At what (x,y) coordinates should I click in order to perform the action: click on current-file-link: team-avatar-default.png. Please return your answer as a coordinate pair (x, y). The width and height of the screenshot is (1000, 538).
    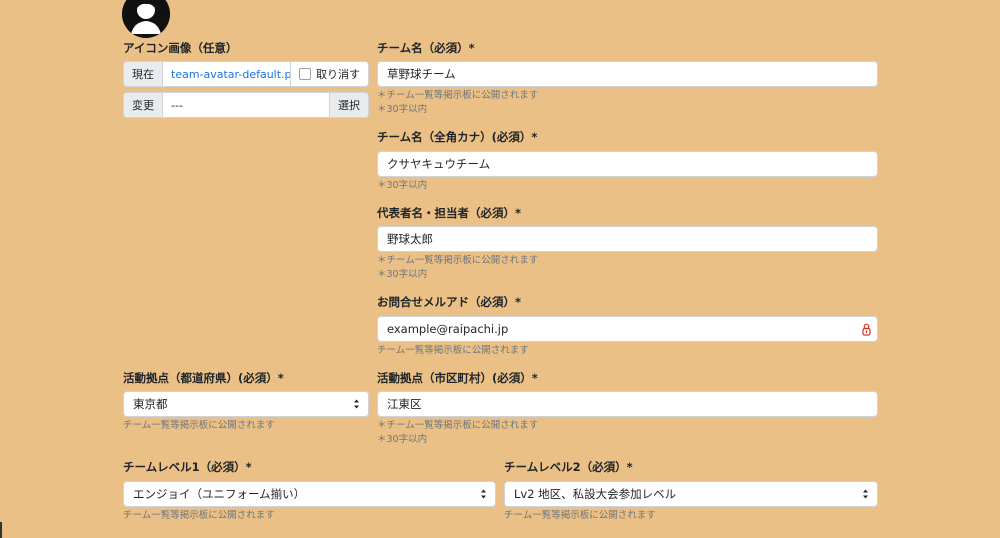
    Looking at the image, I should click on (230, 74).